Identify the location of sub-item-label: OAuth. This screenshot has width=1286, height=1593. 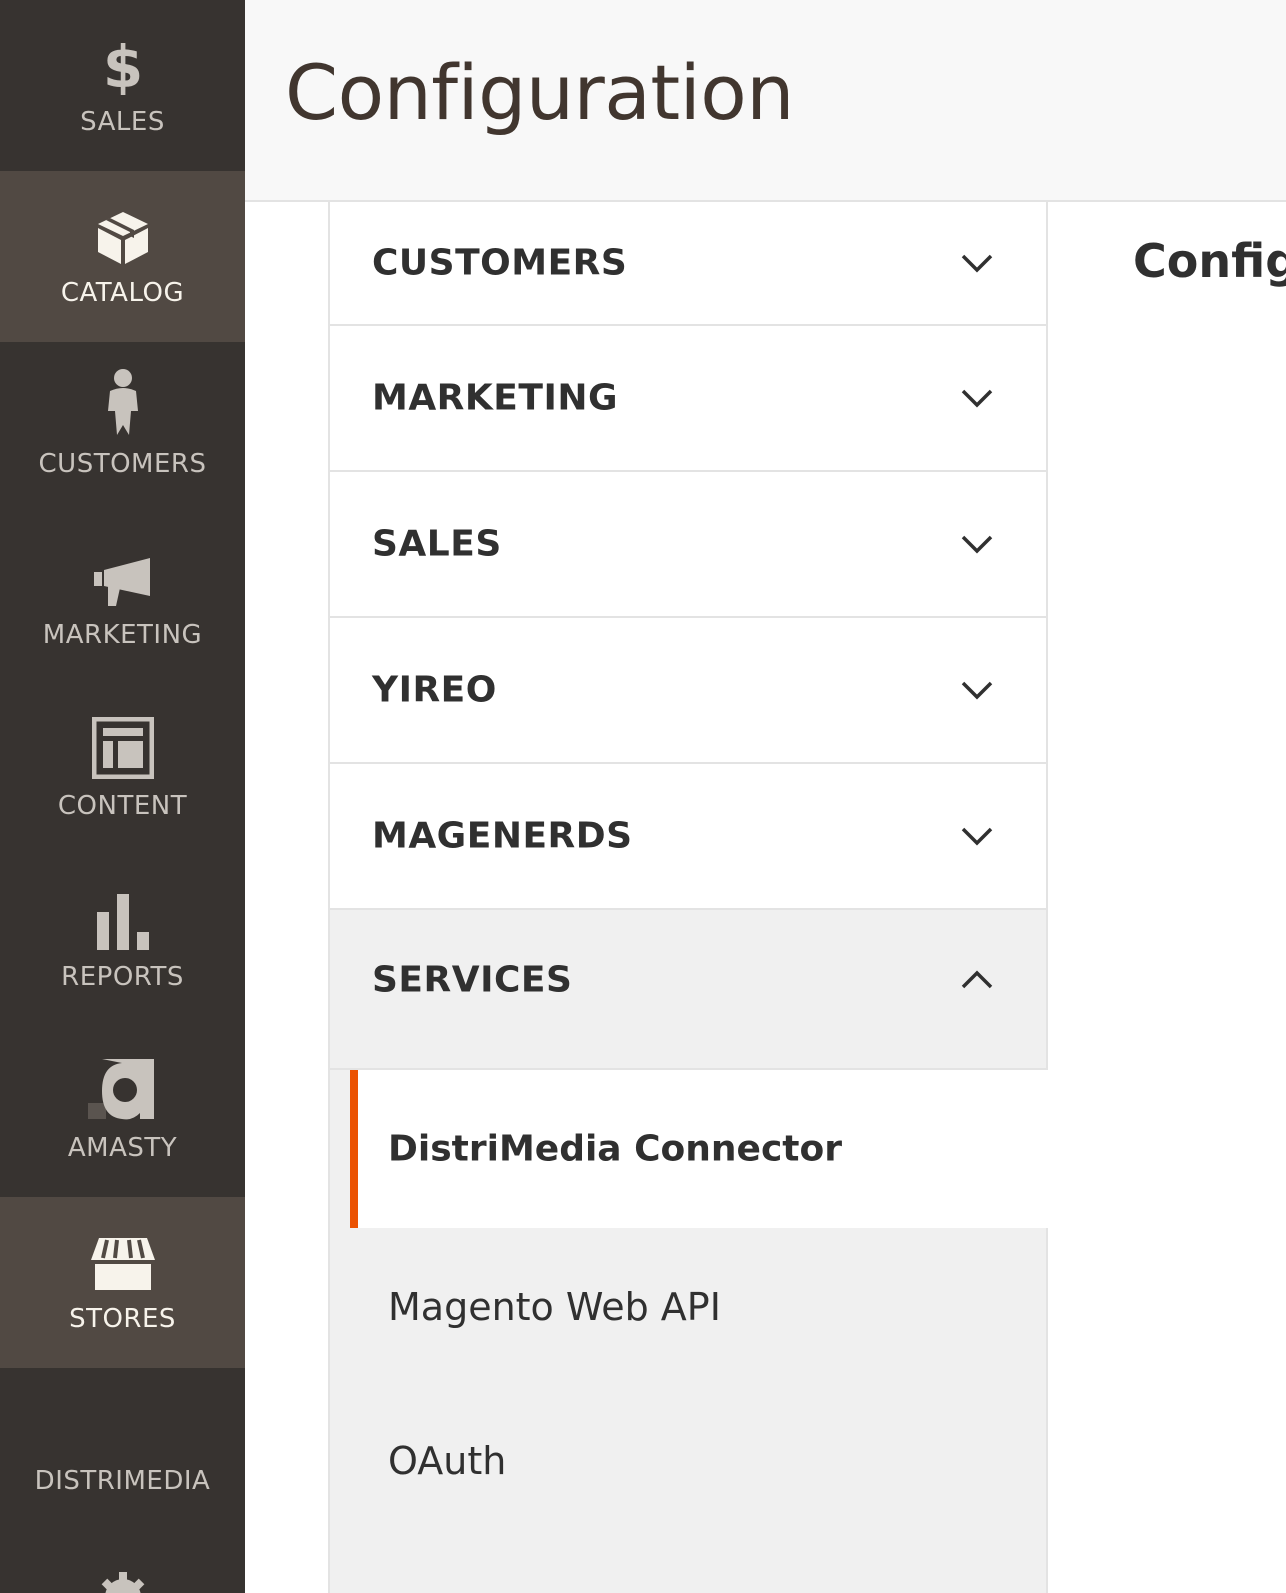
(447, 1461).